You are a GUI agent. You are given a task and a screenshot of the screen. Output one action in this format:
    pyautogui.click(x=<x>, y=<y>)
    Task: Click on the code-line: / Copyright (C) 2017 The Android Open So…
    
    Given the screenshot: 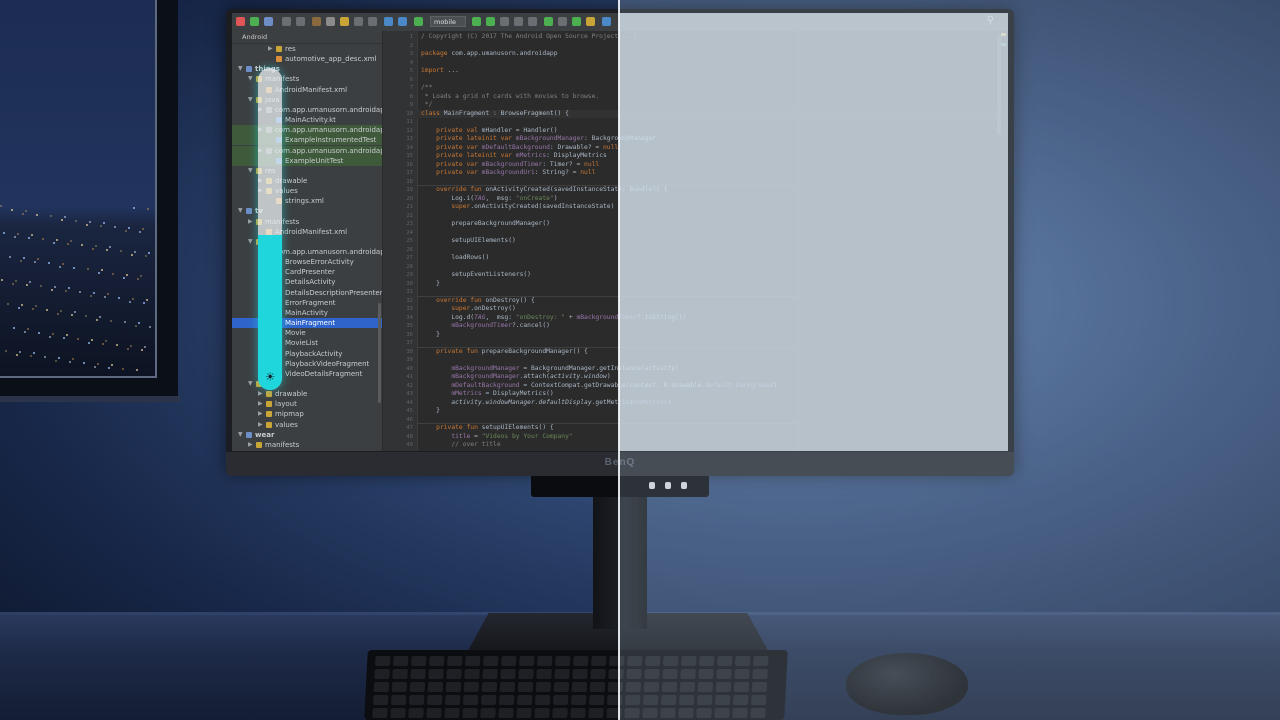 What is the action you would take?
    pyautogui.click(x=529, y=37)
    